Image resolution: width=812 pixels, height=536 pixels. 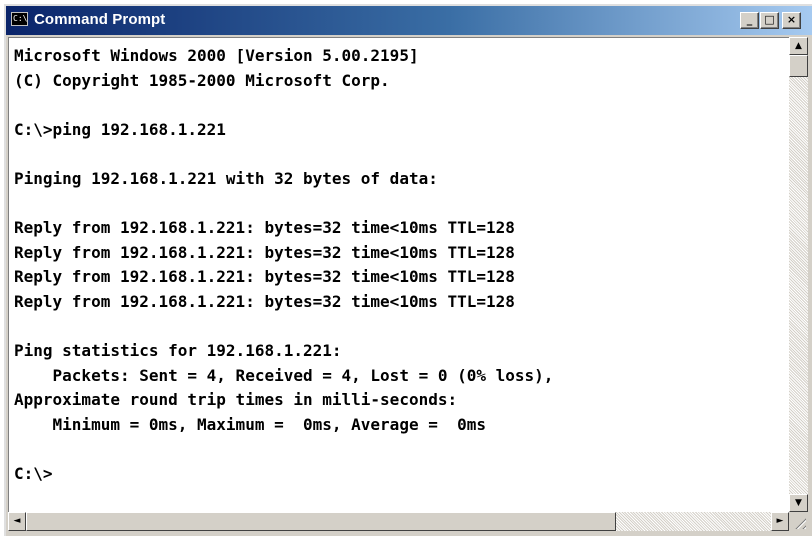 What do you see at coordinates (798, 66) in the screenshot?
I see `vertical-scroll-thumb` at bounding box center [798, 66].